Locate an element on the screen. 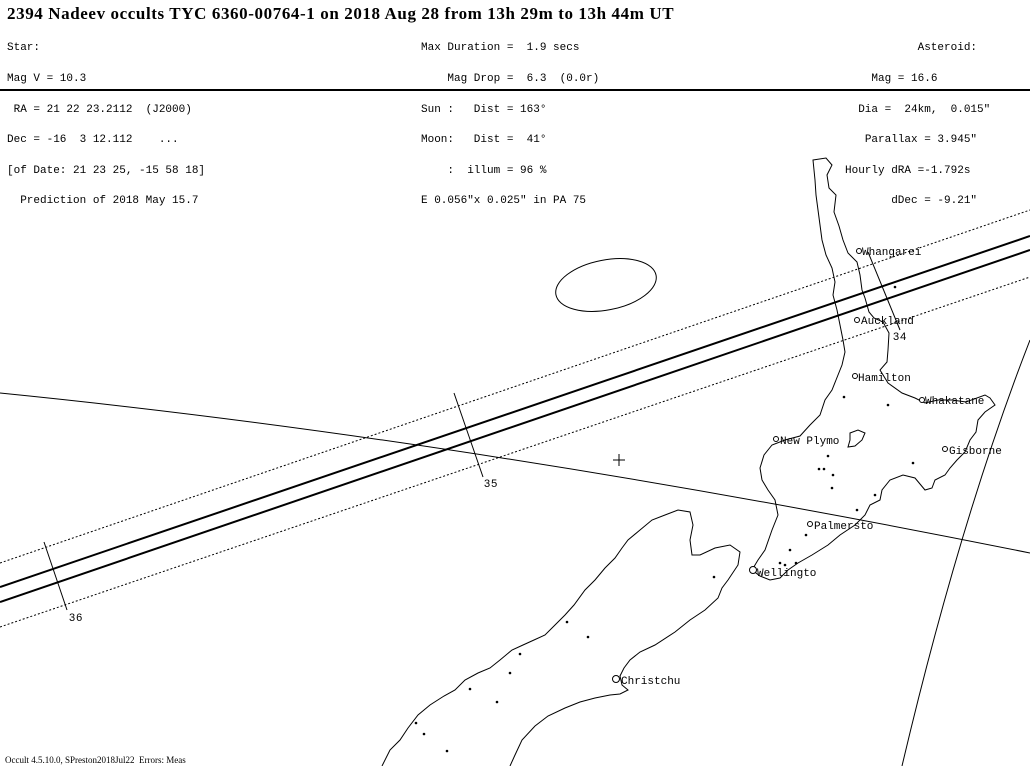 This screenshot has height=766, width=1030. city-new-plymouth: New Plymo is located at coordinates (806, 442).